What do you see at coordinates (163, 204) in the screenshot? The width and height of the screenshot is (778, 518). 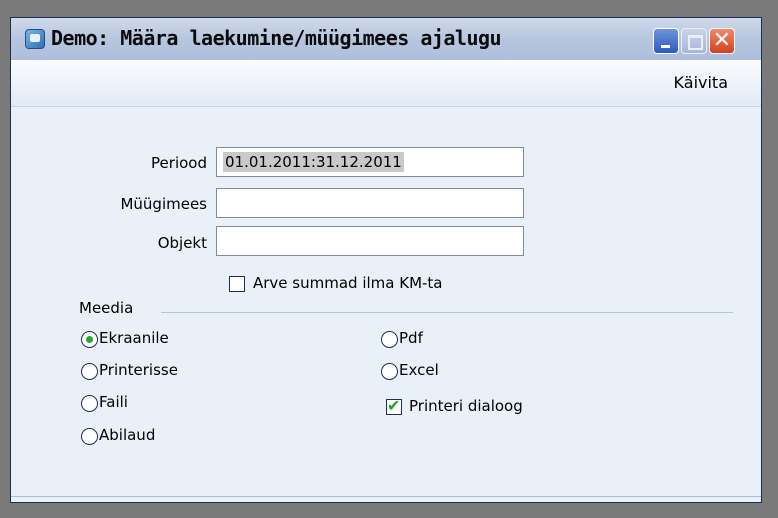 I see `salesperson-label: Müügimees` at bounding box center [163, 204].